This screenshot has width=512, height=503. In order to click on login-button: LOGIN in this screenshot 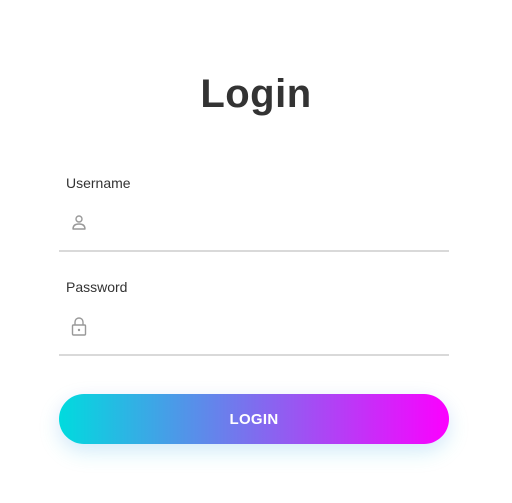, I will do `click(254, 419)`.